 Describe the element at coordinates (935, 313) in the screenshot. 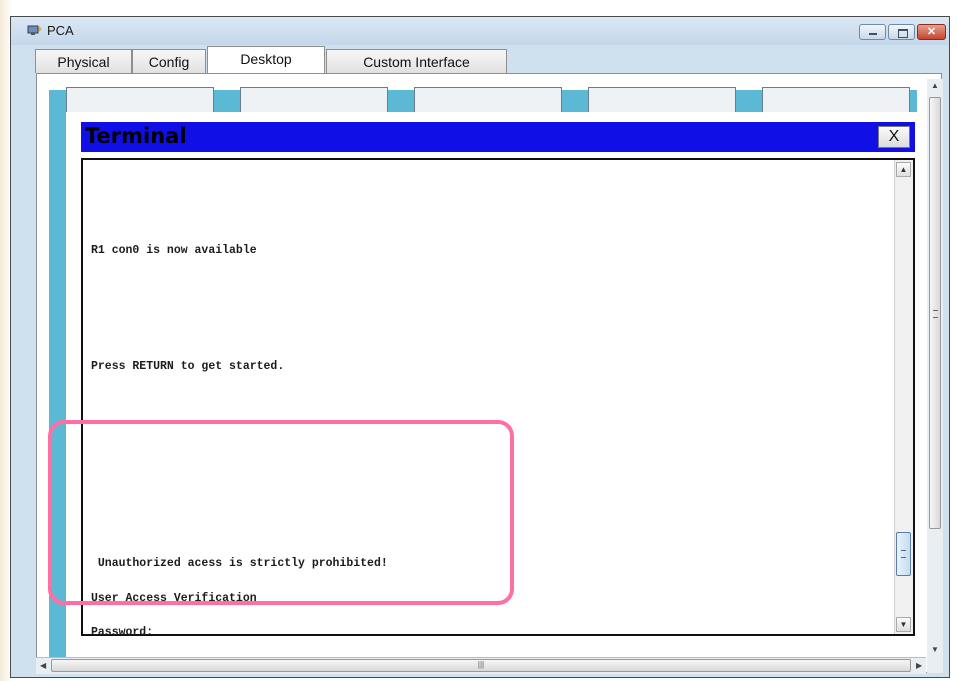

I see `vertical-scrollbar-thumb` at that location.